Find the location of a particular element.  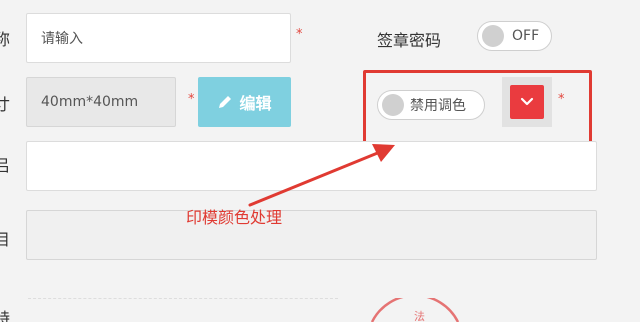

annotation-text: 印模颜色处理 is located at coordinates (234, 217).